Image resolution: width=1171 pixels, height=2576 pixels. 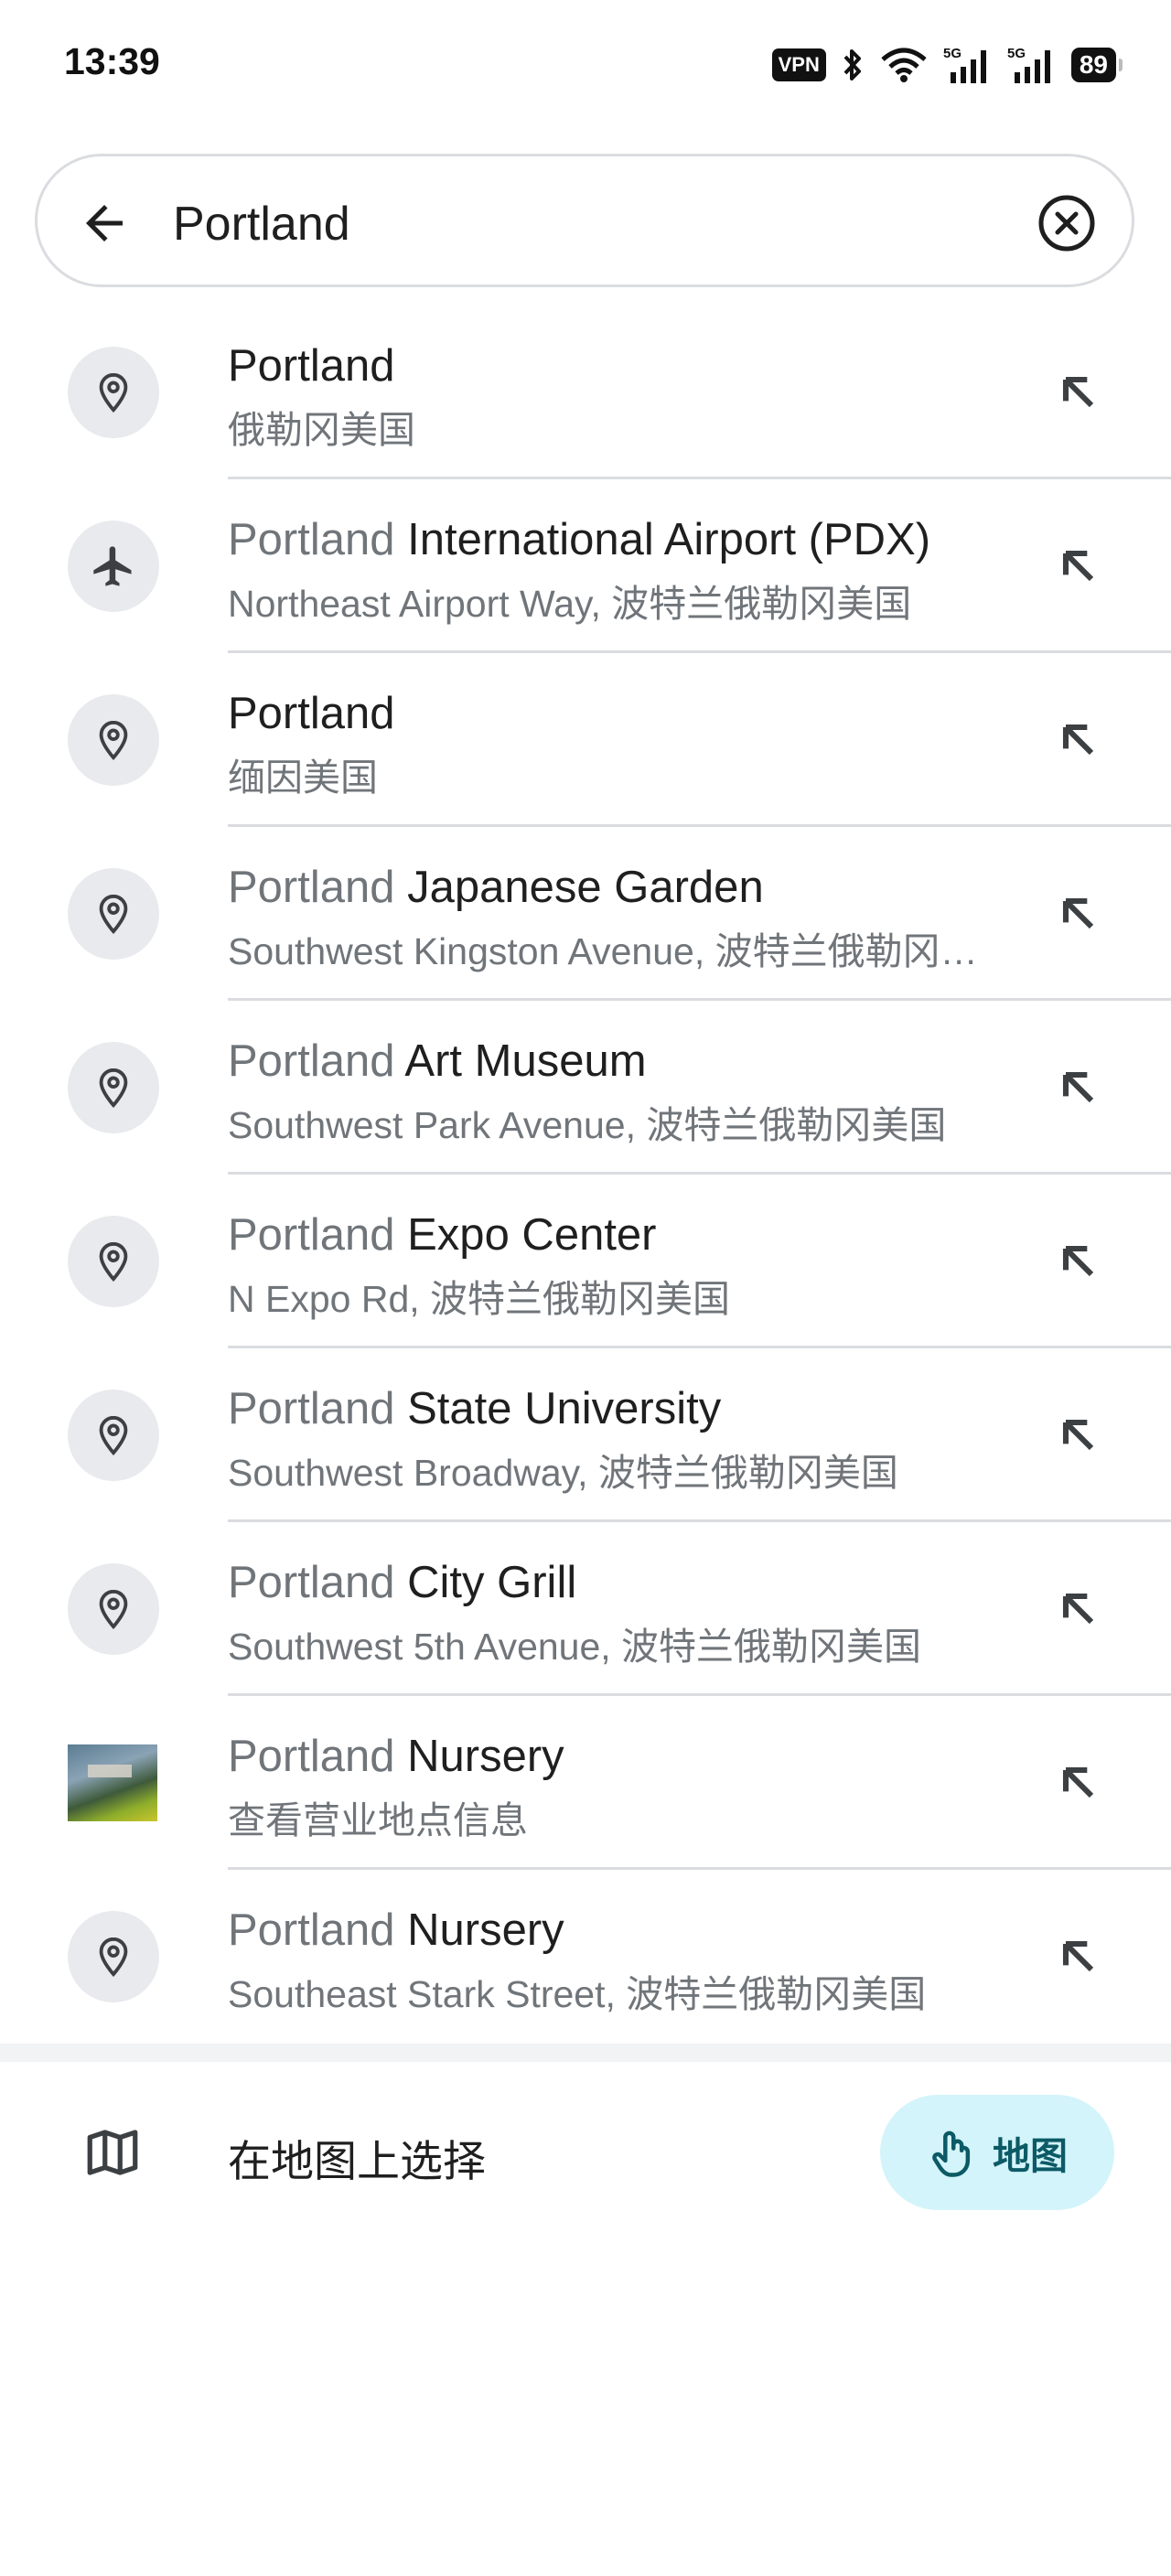 I want to click on suggestion-title-rest: Portland, so click(x=311, y=366).